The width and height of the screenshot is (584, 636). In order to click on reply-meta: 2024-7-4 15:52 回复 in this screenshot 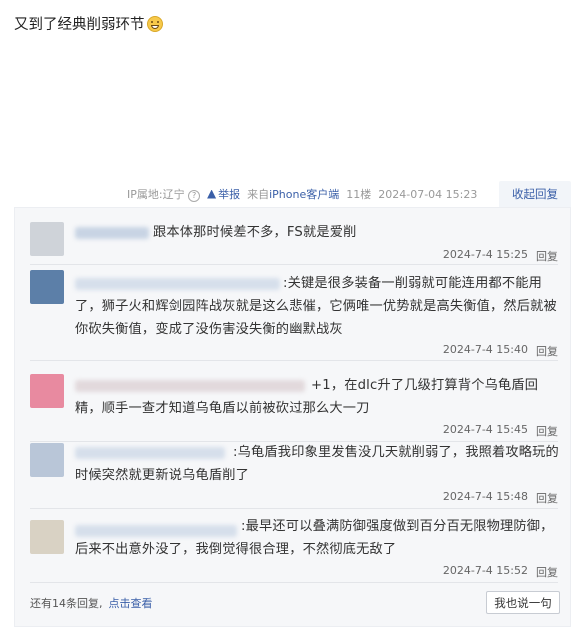, I will do `click(500, 572)`.